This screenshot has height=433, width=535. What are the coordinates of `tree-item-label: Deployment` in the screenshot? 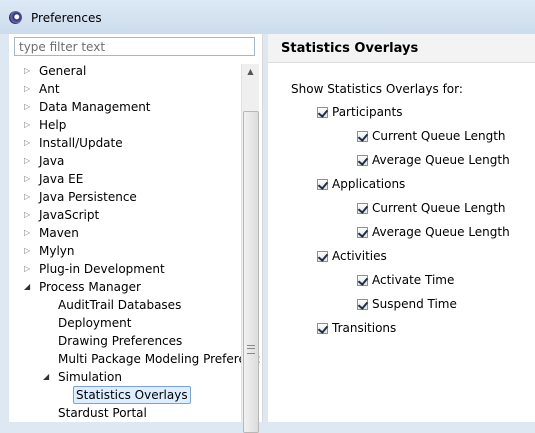 It's located at (95, 323).